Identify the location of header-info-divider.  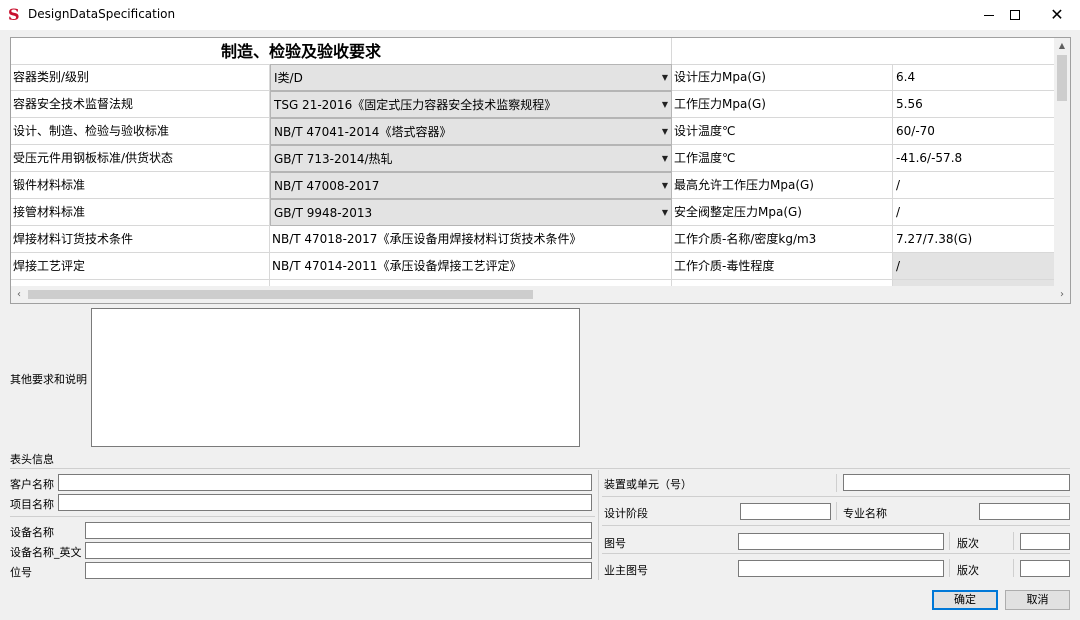
(540, 468).